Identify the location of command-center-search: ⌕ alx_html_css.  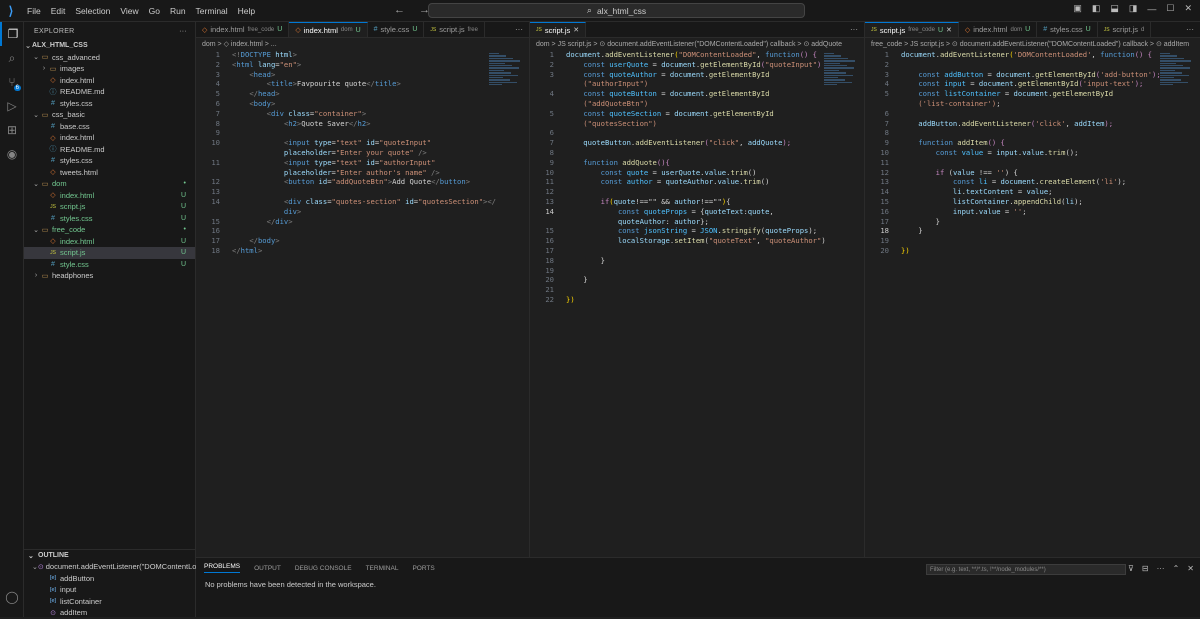
(616, 10).